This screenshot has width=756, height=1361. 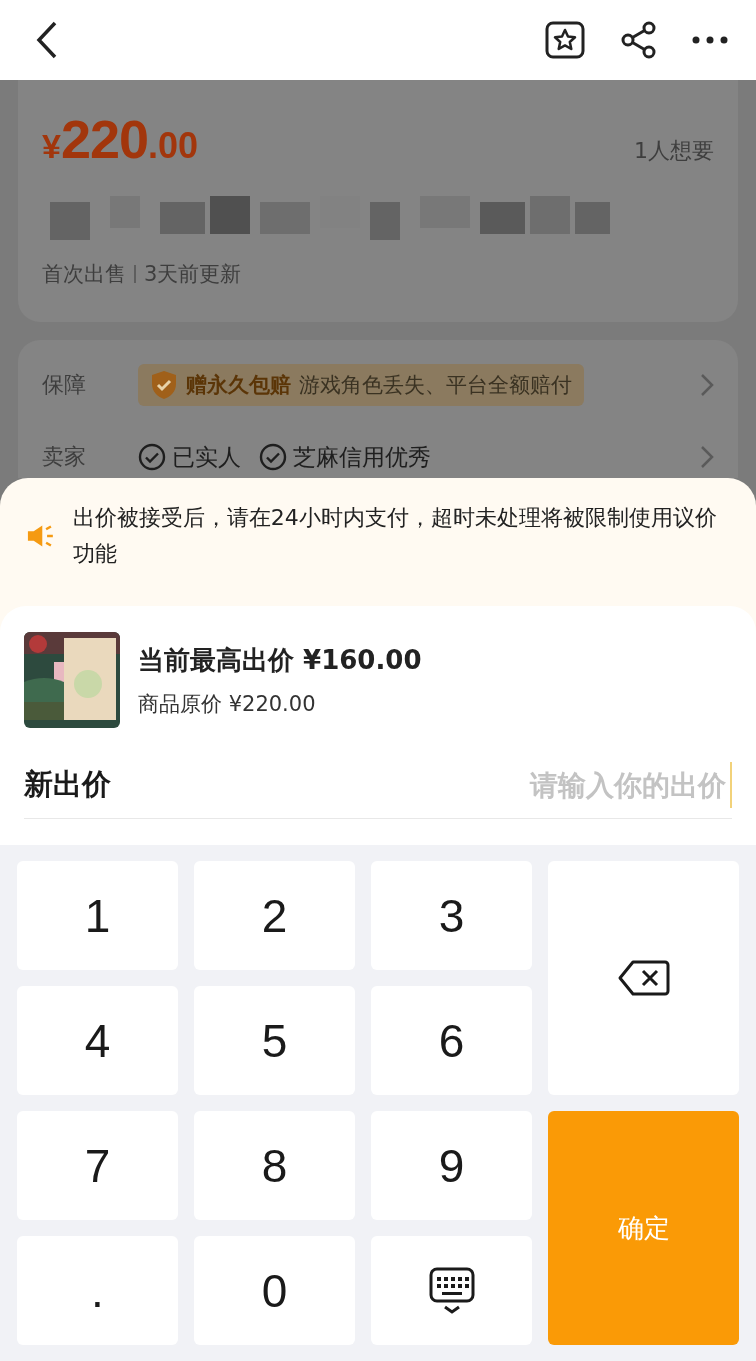 I want to click on digit-key: 9, so click(x=451, y=1165).